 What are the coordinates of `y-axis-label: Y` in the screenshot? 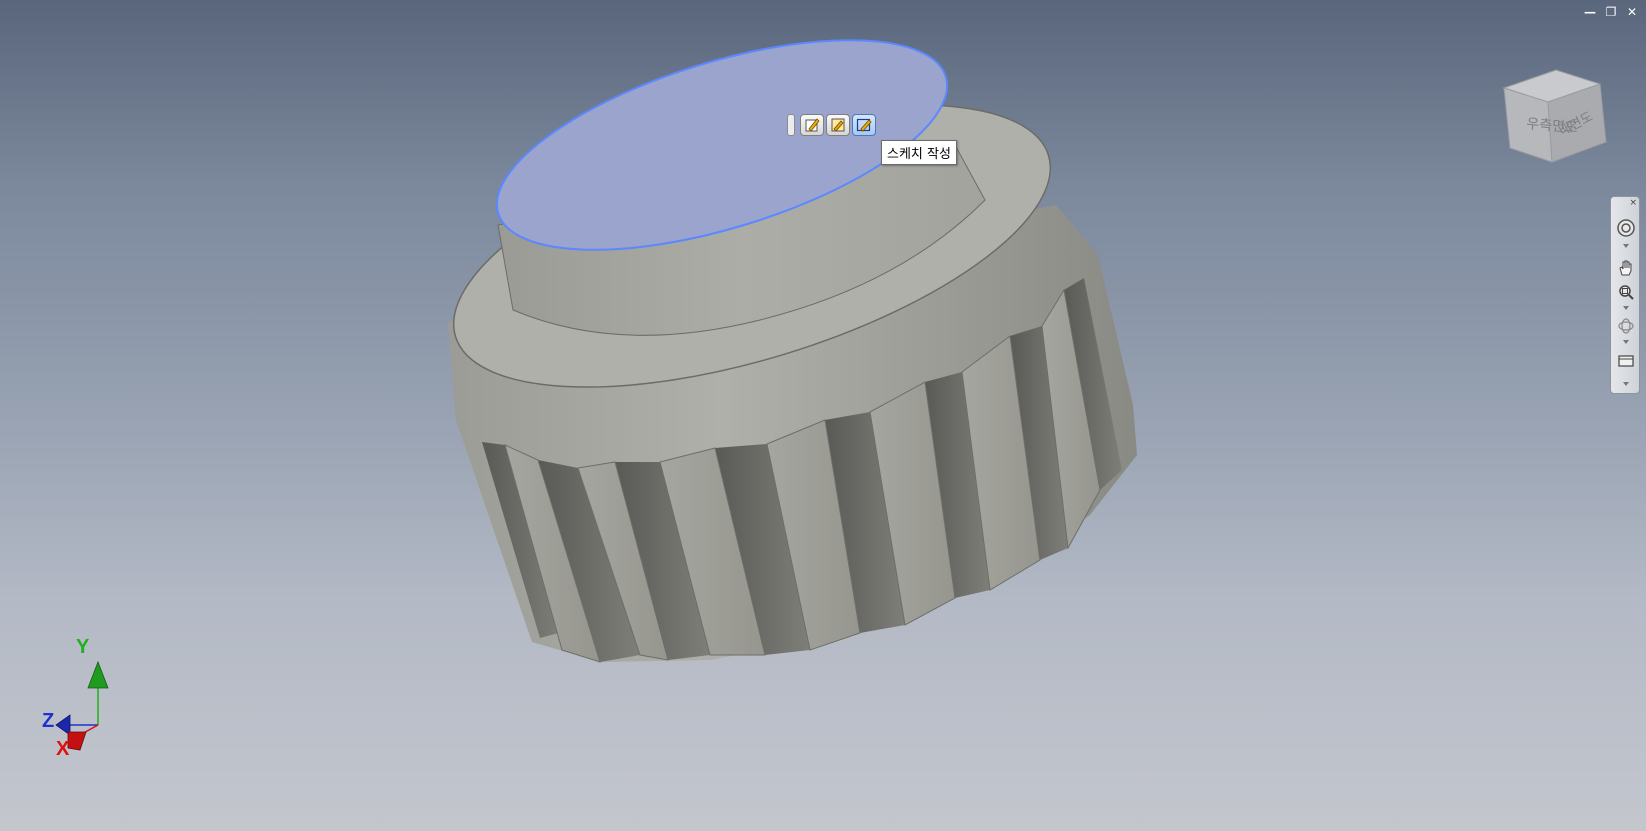 It's located at (83, 647).